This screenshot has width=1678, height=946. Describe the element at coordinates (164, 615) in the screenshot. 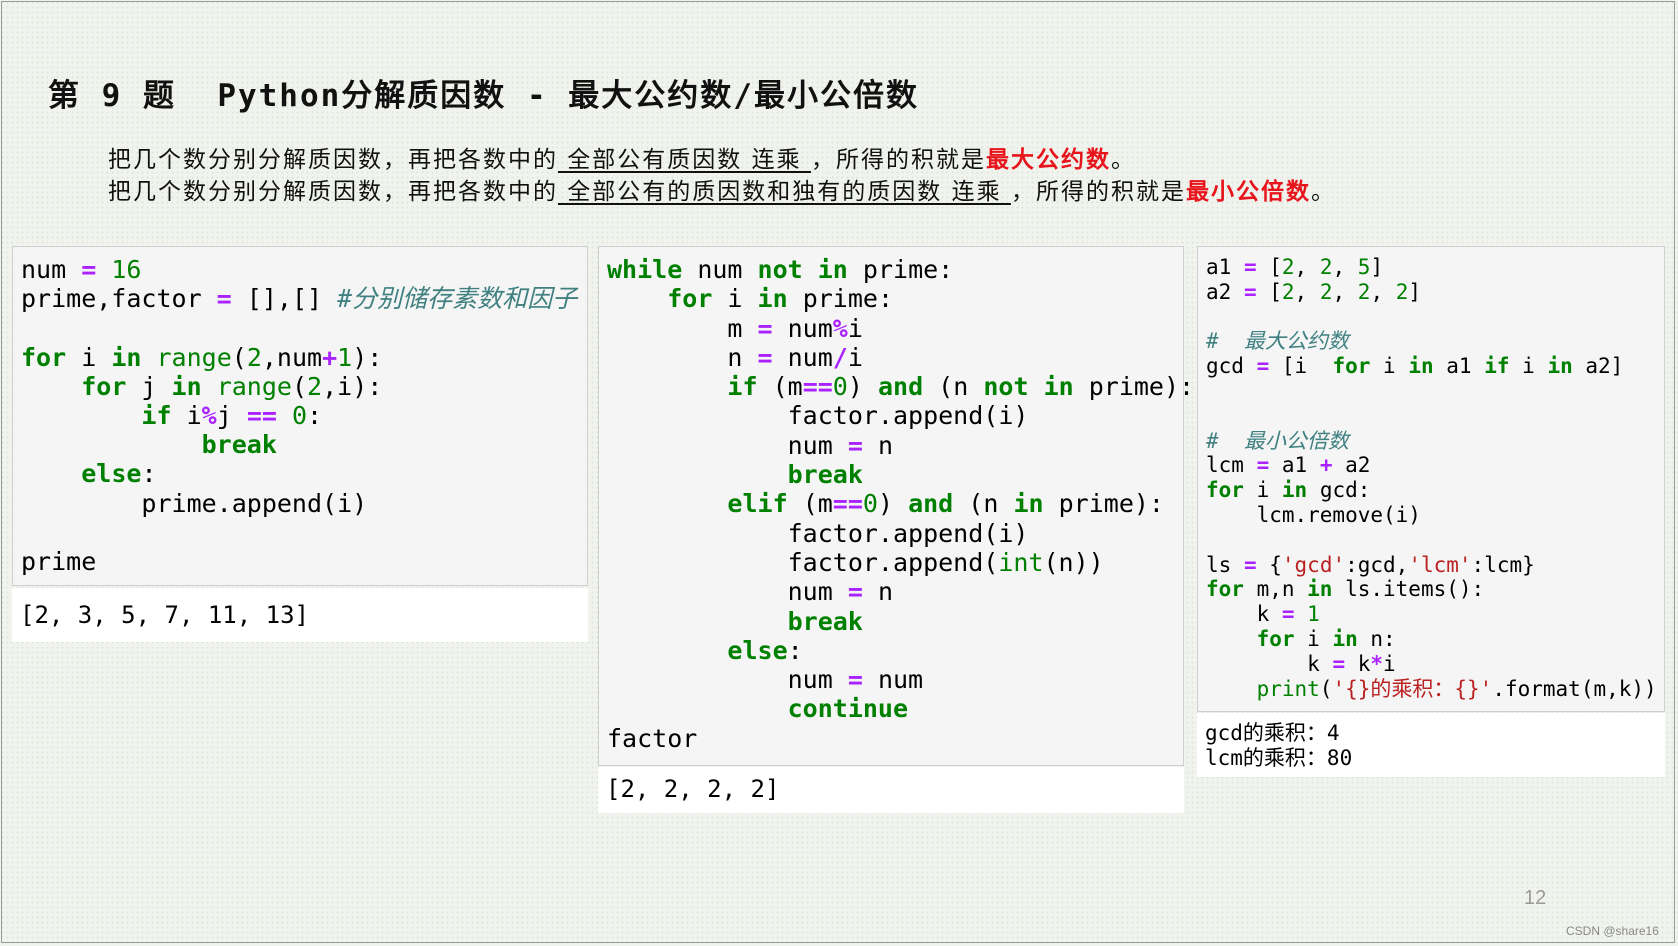

I see `output-text: [2, 3, 5, 7, 11, 13]` at that location.